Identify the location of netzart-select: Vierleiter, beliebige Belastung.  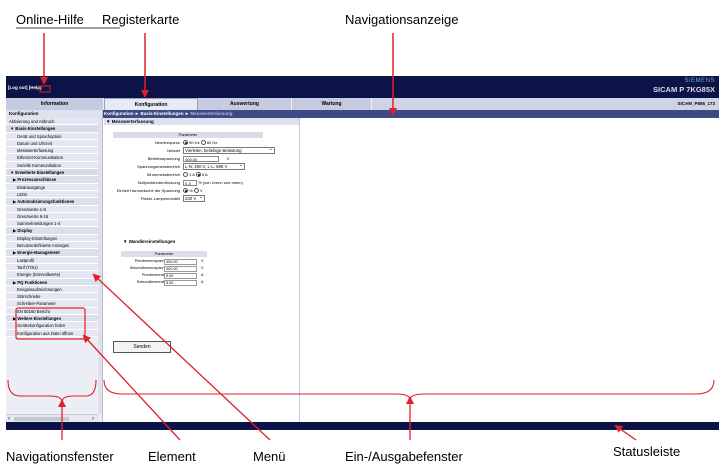
(229, 150).